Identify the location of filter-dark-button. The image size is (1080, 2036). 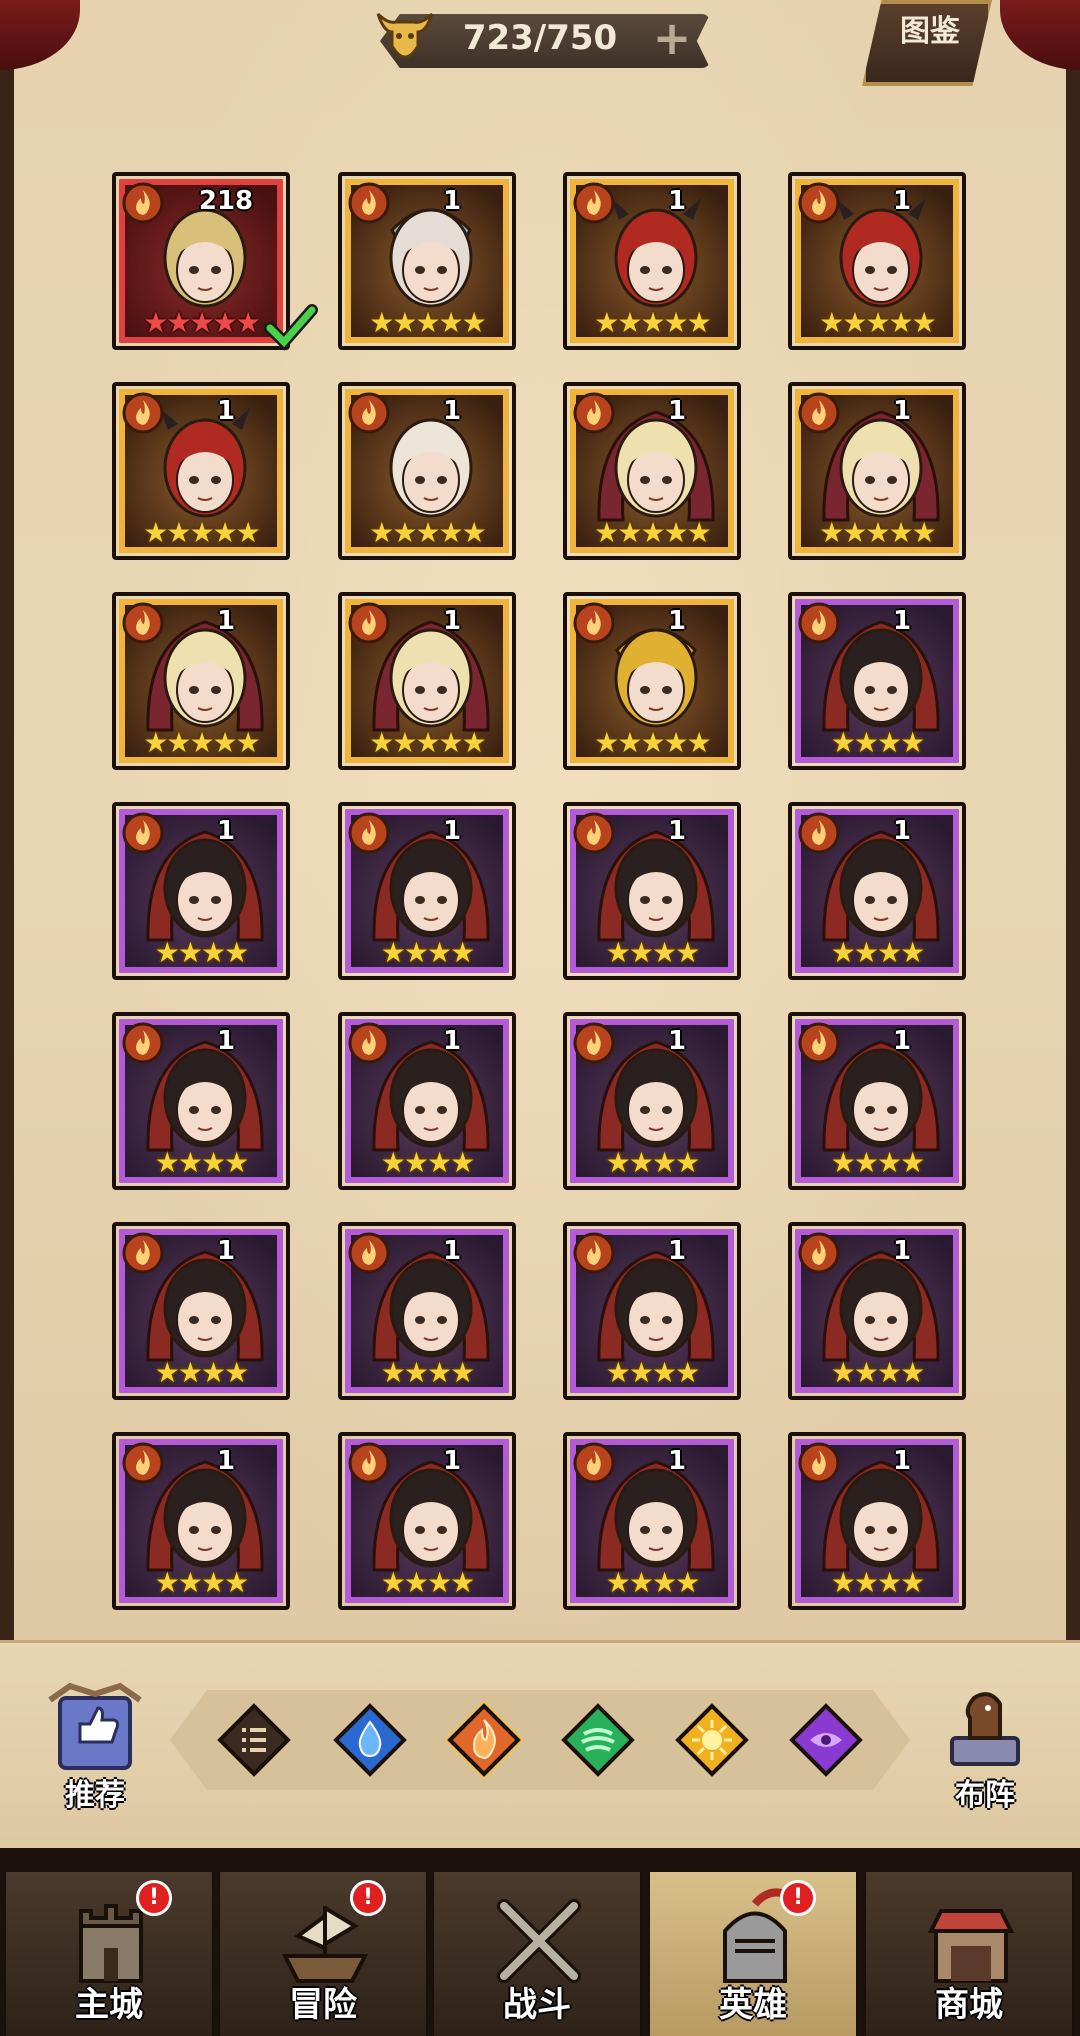
(826, 1740).